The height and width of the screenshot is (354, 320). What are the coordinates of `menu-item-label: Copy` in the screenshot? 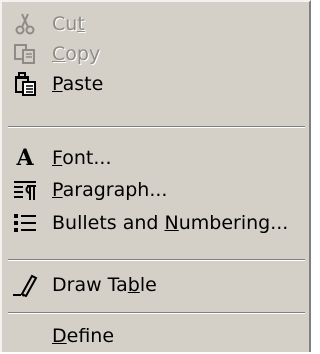 It's located at (76, 54).